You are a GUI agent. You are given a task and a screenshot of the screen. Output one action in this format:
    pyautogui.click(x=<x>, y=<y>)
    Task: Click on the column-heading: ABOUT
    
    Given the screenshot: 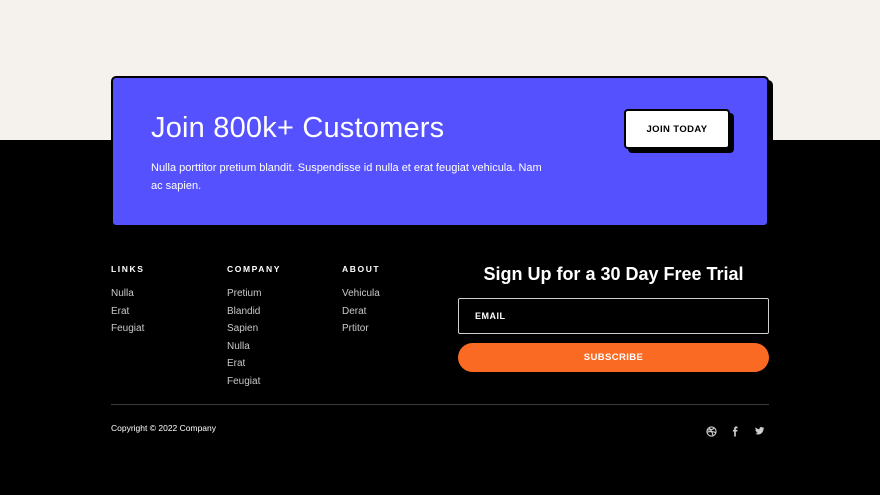 What is the action you would take?
    pyautogui.click(x=361, y=269)
    